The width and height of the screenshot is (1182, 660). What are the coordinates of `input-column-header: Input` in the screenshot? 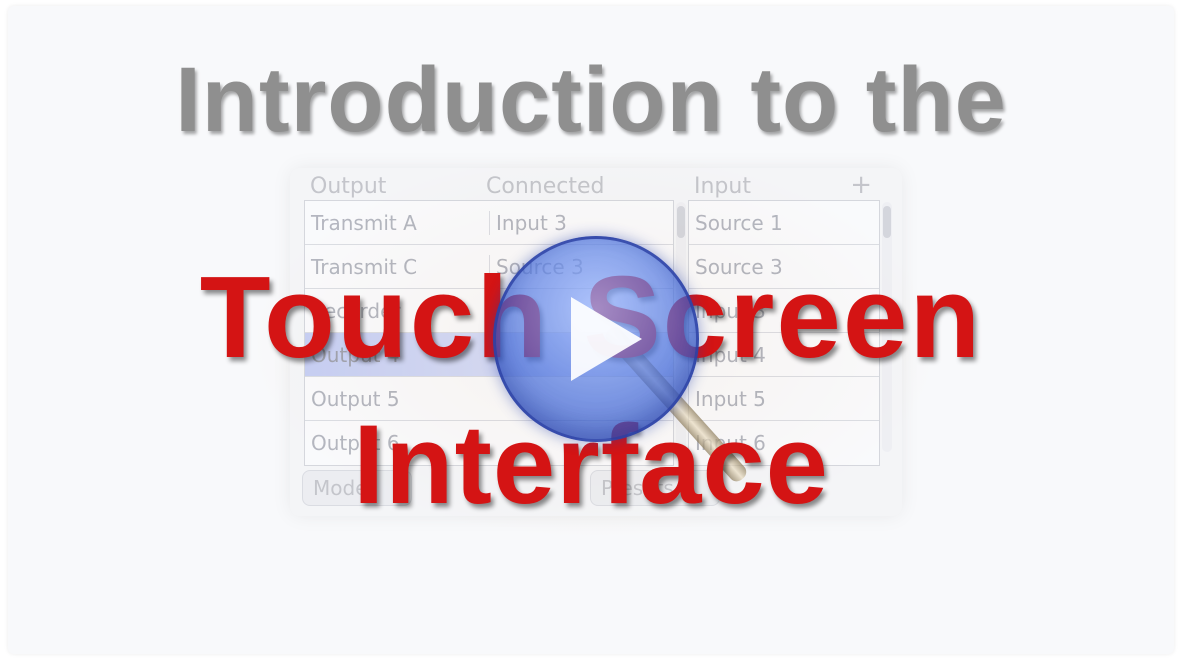 It's located at (722, 186).